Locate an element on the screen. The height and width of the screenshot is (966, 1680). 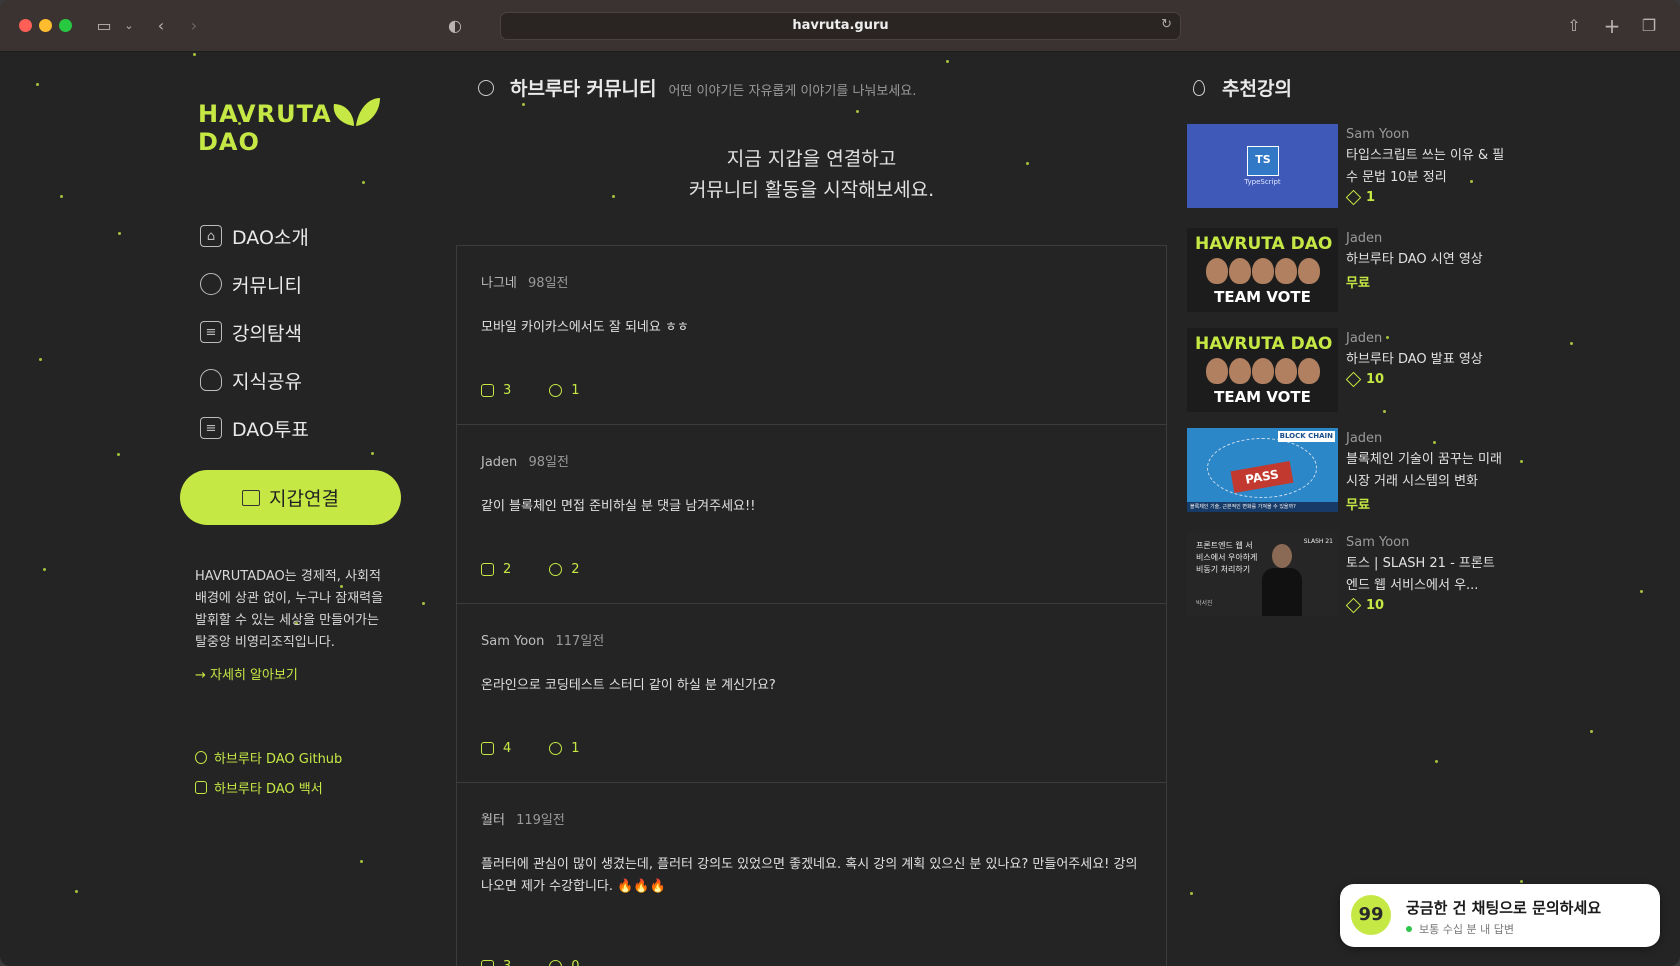
havruta-dao-logo: HAVRUTA DAO is located at coordinates (290, 126).